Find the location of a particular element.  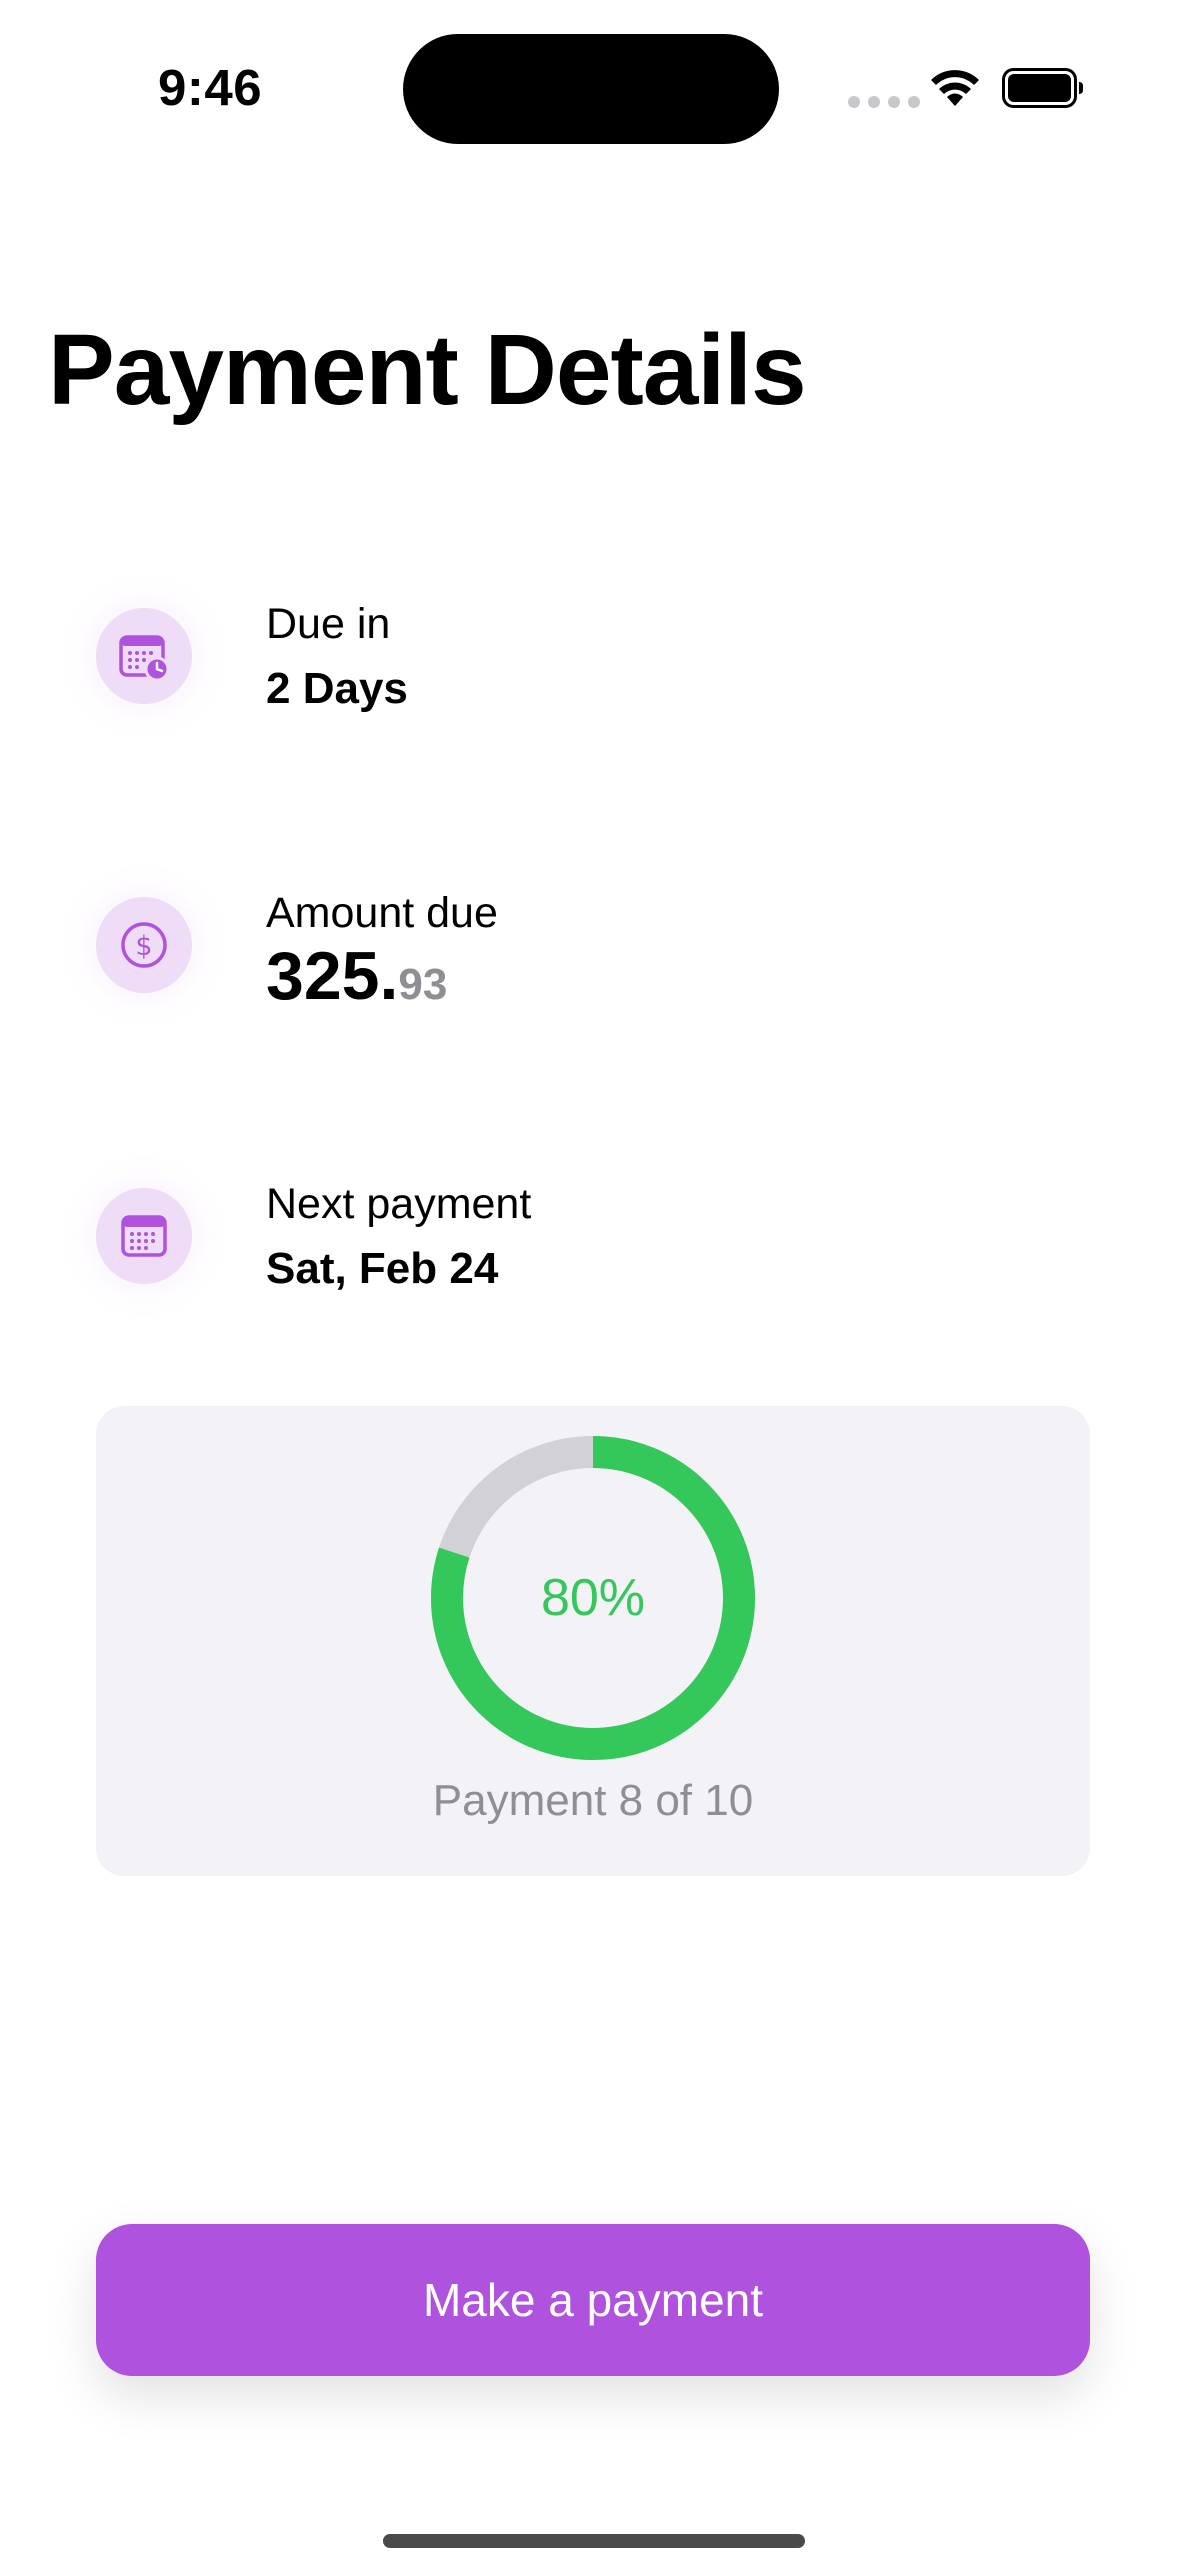

amount-row: $ Amount due 325.93 is located at coordinates (546, 953).